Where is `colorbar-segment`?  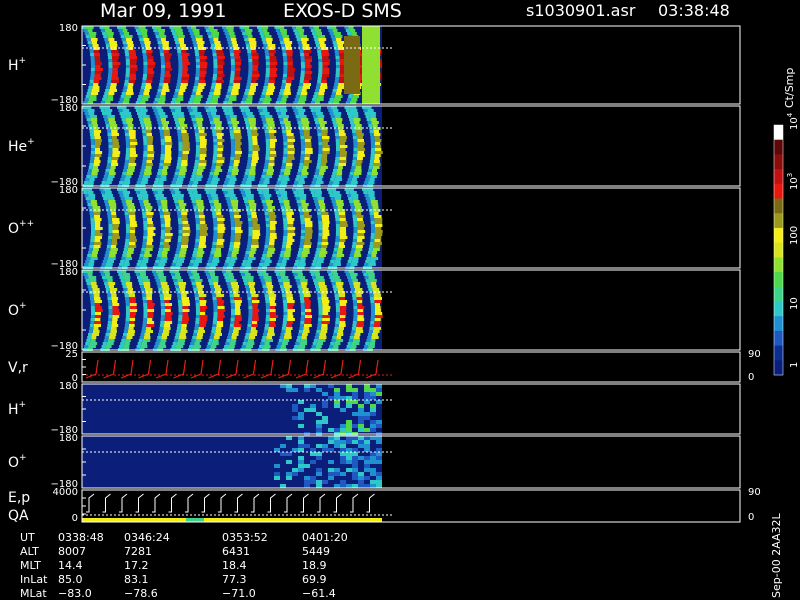 colorbar-segment is located at coordinates (778, 309).